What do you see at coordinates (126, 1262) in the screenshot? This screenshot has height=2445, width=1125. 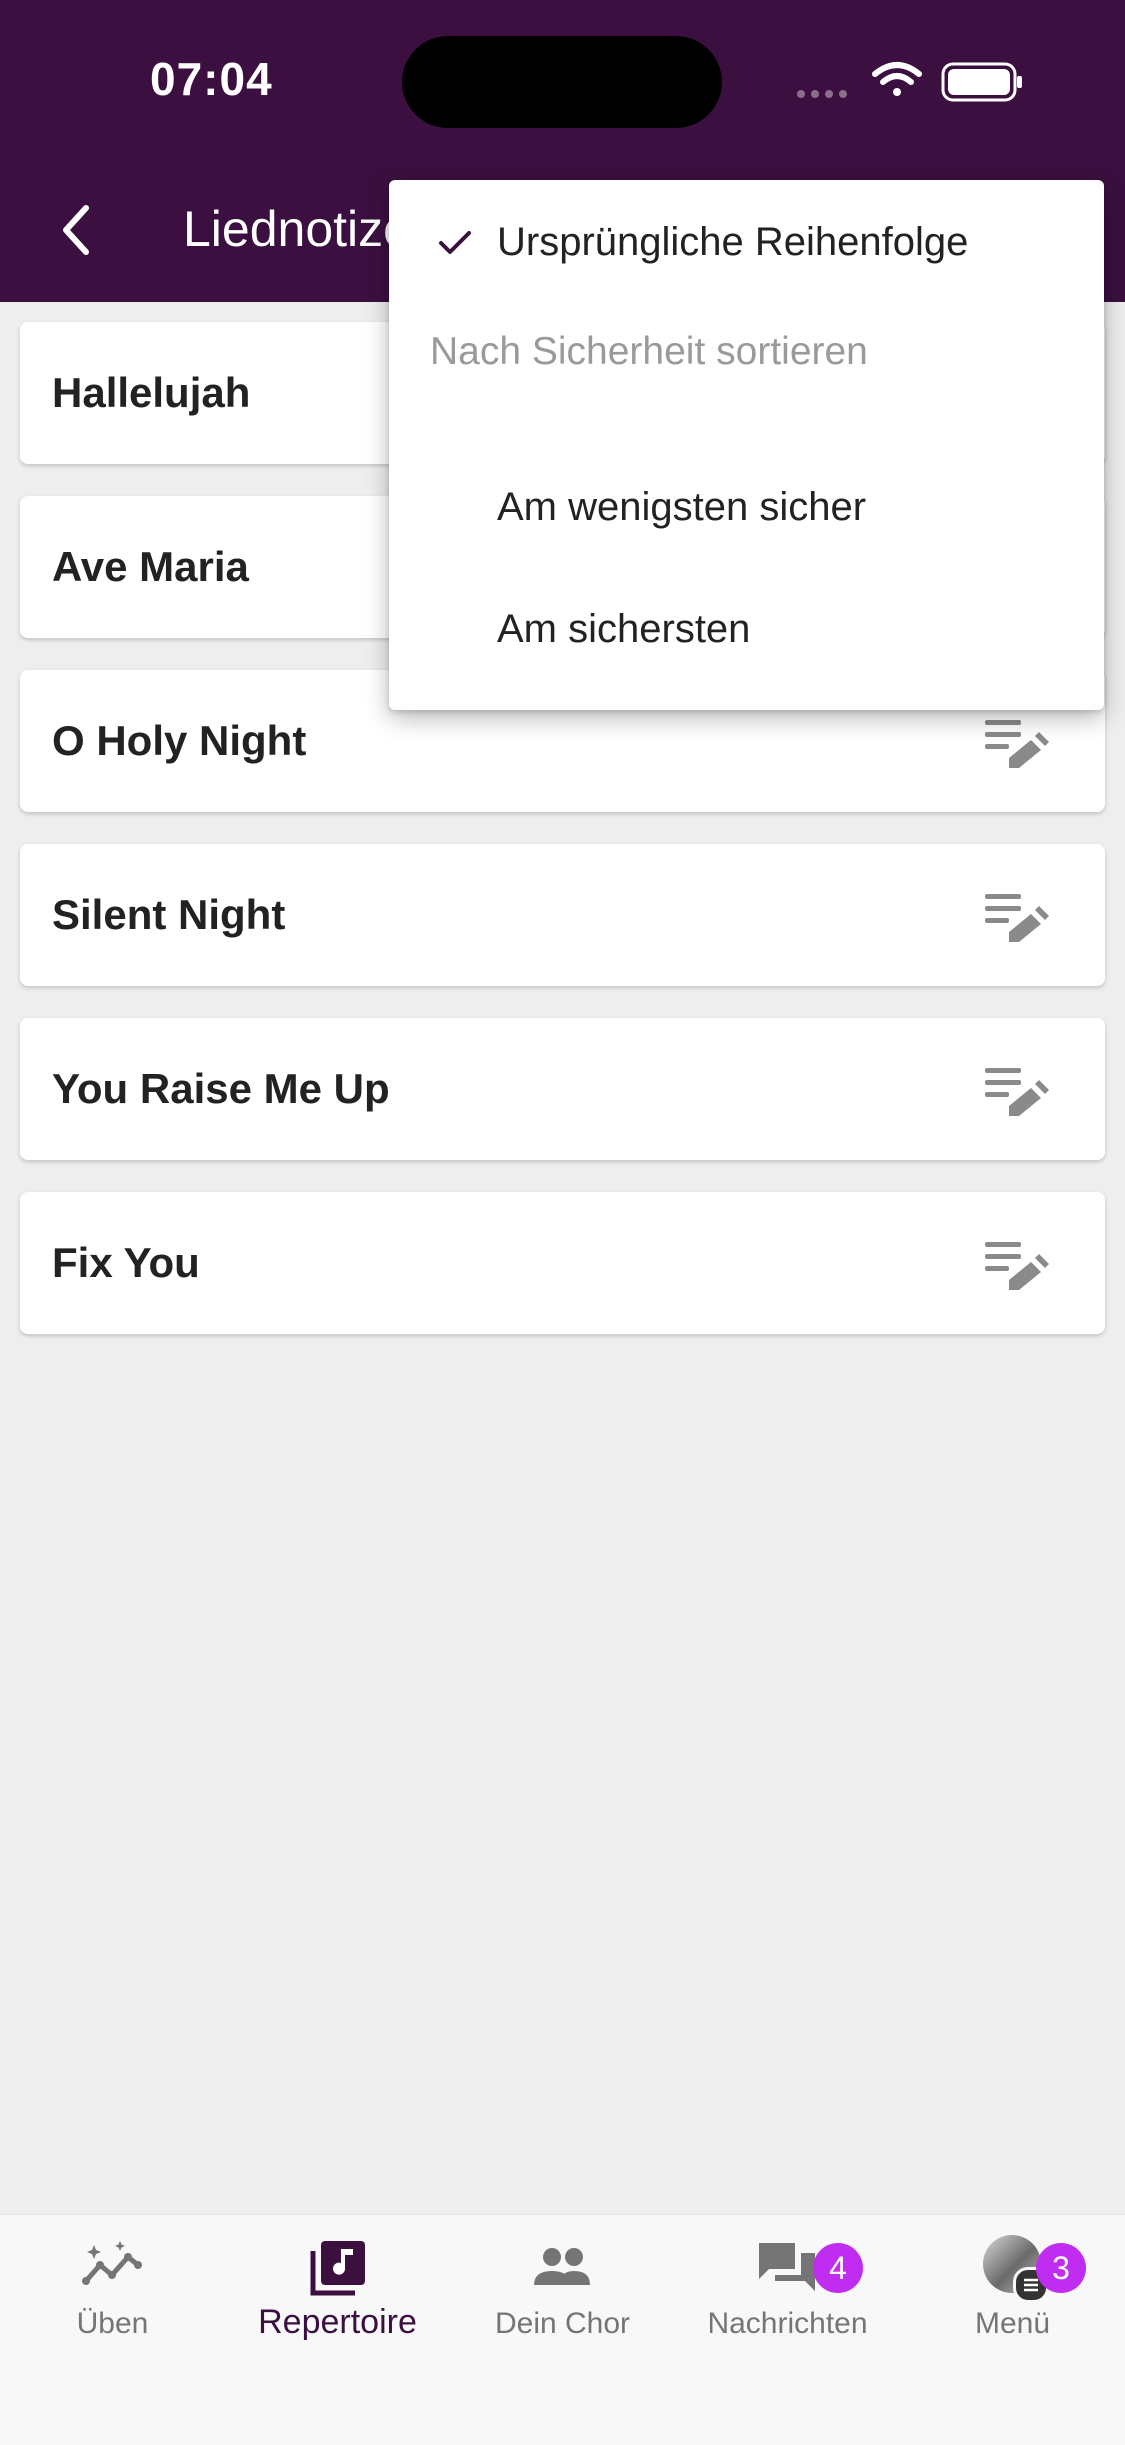 I see `song-title: Fix You` at bounding box center [126, 1262].